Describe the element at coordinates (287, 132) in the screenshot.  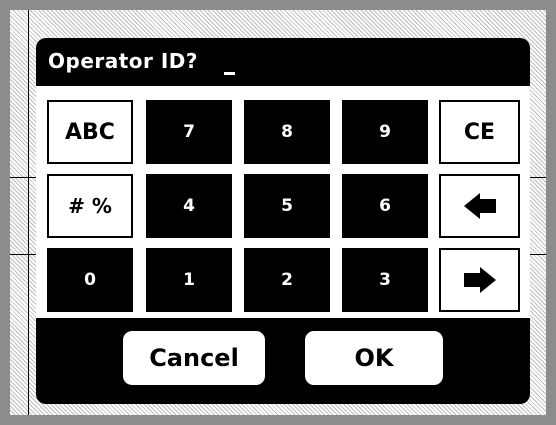
I see `key-8: 8` at that location.